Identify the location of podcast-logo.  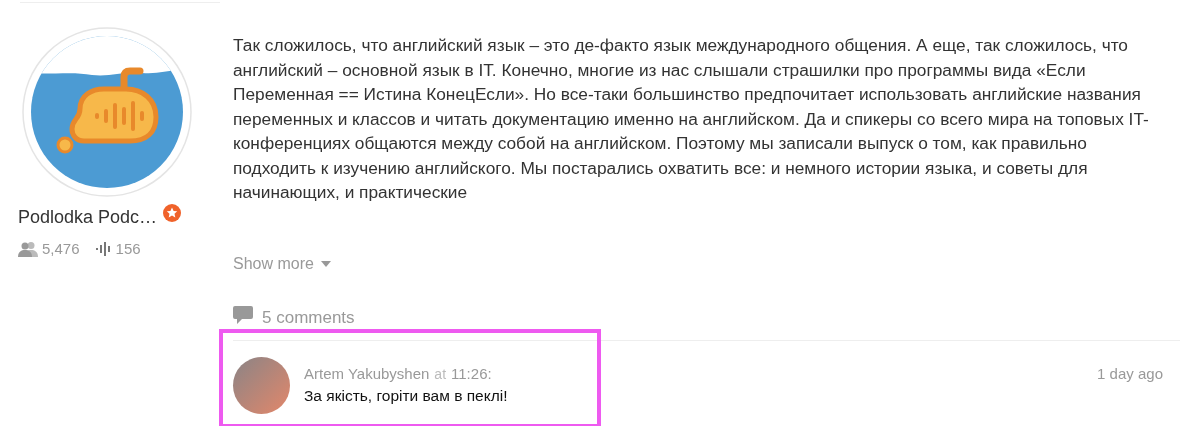
(107, 112).